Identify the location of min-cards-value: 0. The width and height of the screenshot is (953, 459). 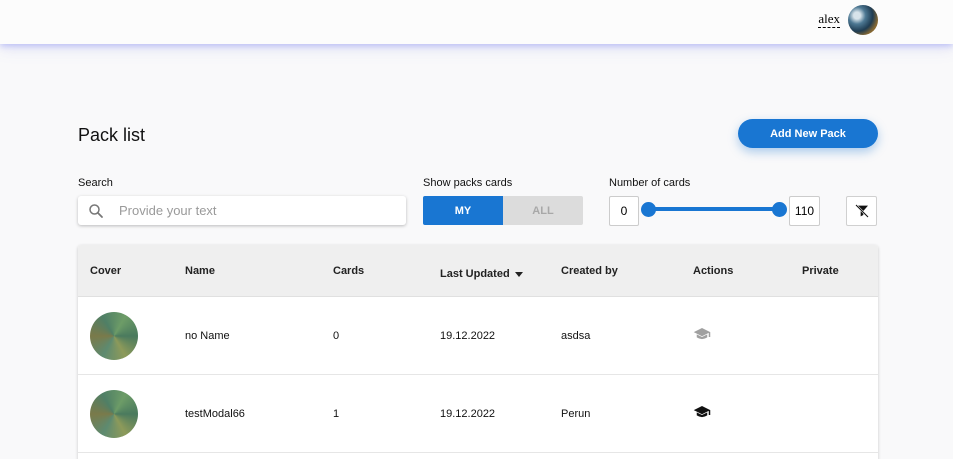
(624, 211).